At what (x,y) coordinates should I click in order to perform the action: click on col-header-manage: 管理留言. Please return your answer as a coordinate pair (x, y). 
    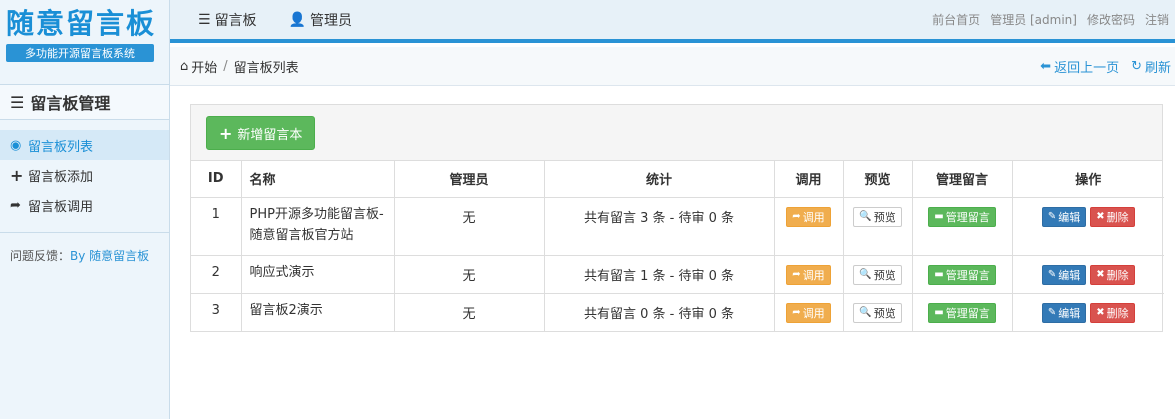
    Looking at the image, I should click on (962, 179).